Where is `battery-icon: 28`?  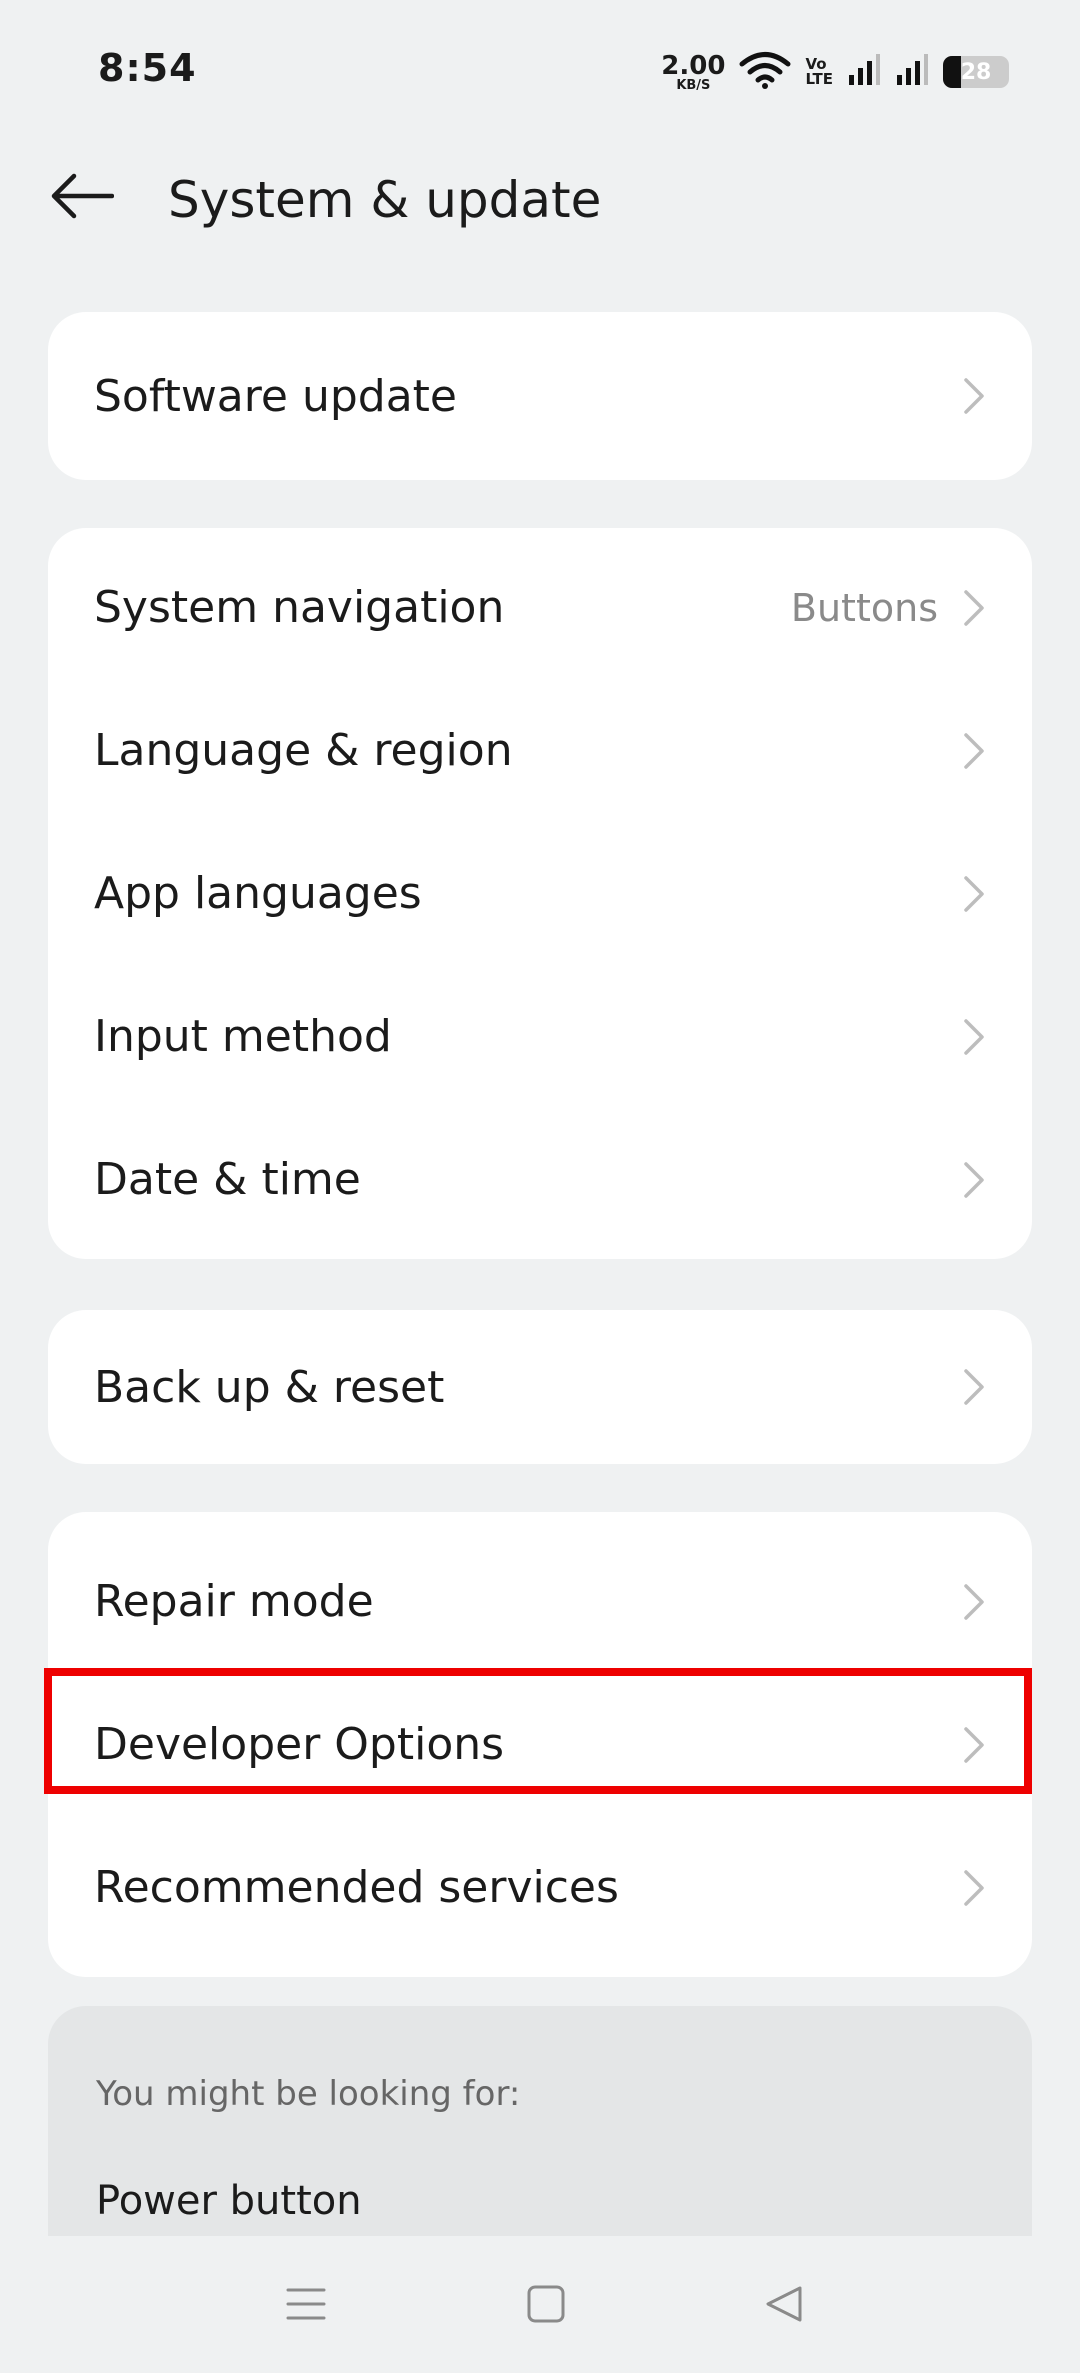 battery-icon: 28 is located at coordinates (976, 72).